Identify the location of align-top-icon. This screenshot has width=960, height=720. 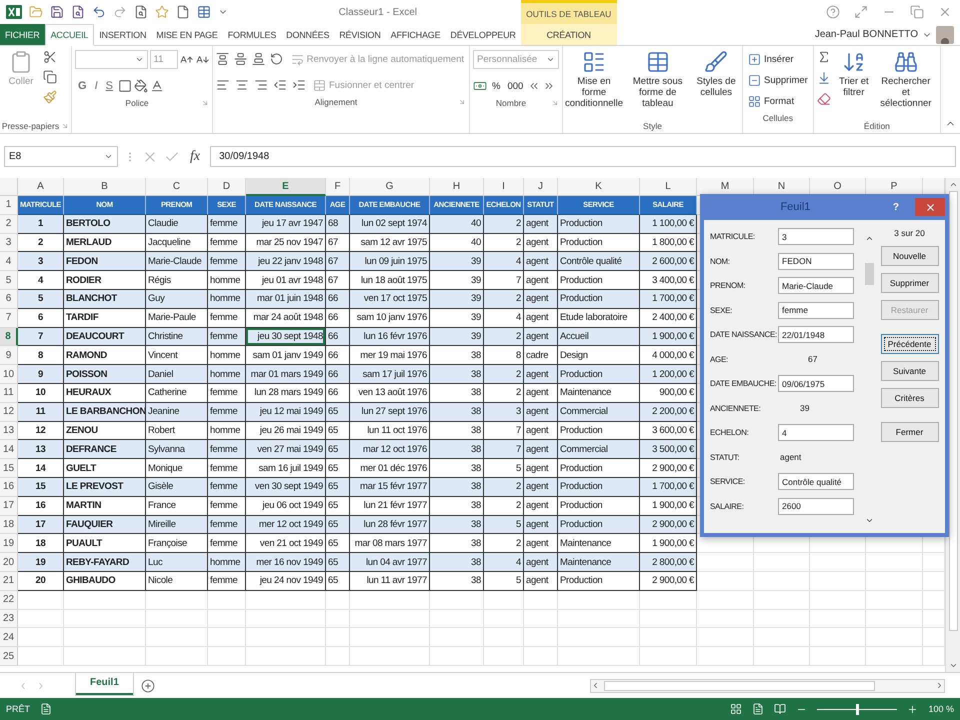
(223, 59).